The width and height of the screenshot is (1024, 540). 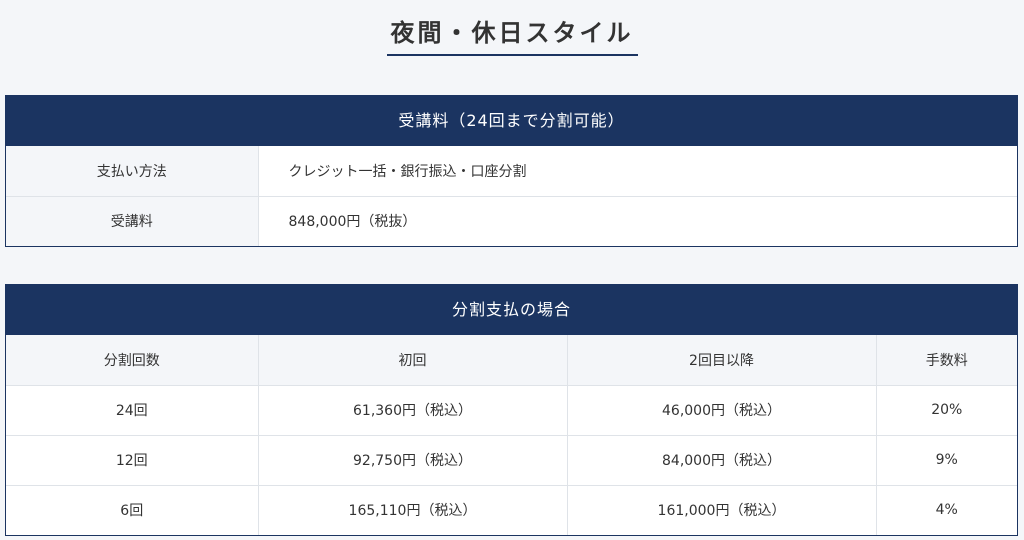 I want to click on table-cell: 84,000円（税込）, so click(x=722, y=459).